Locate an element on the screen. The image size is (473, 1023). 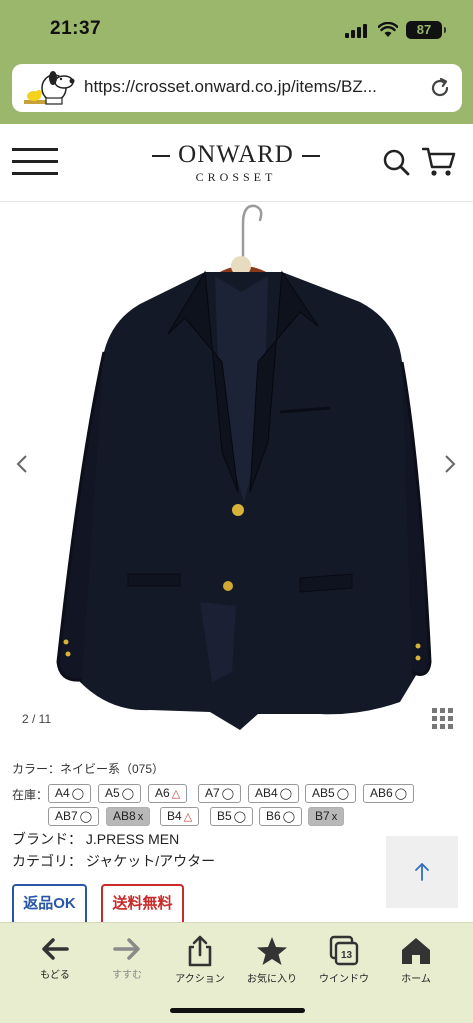
home-button: ホーム is located at coordinates (416, 963).